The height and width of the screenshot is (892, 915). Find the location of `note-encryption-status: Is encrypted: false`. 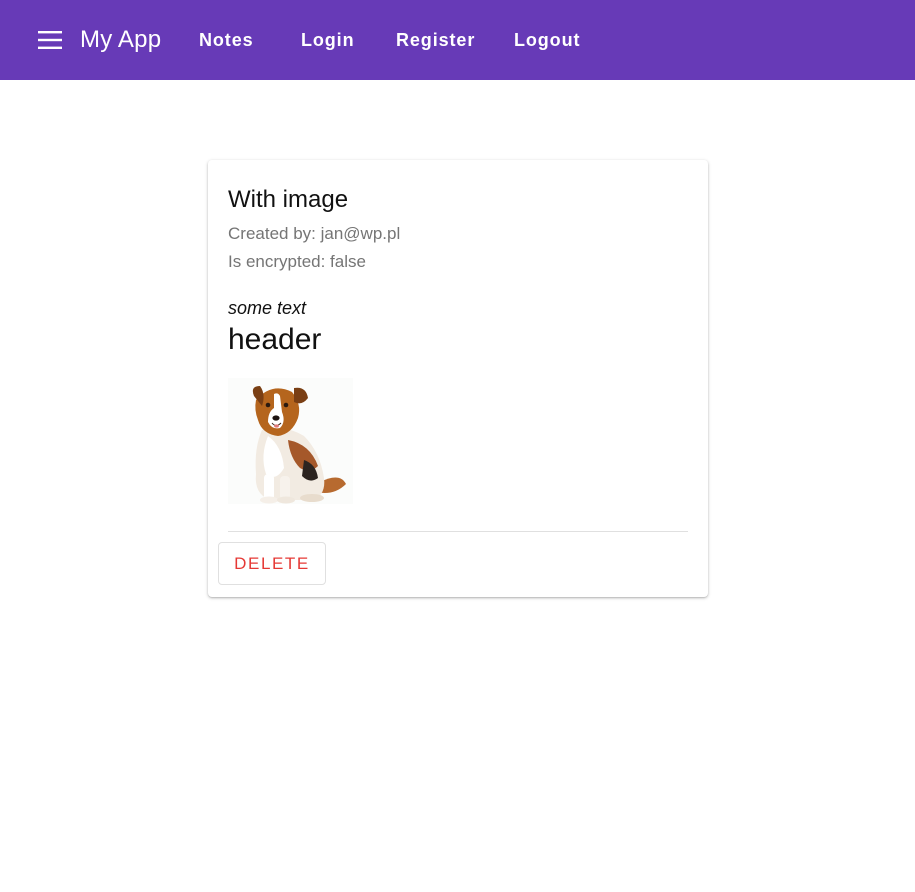

note-encryption-status: Is encrypted: false is located at coordinates (297, 261).